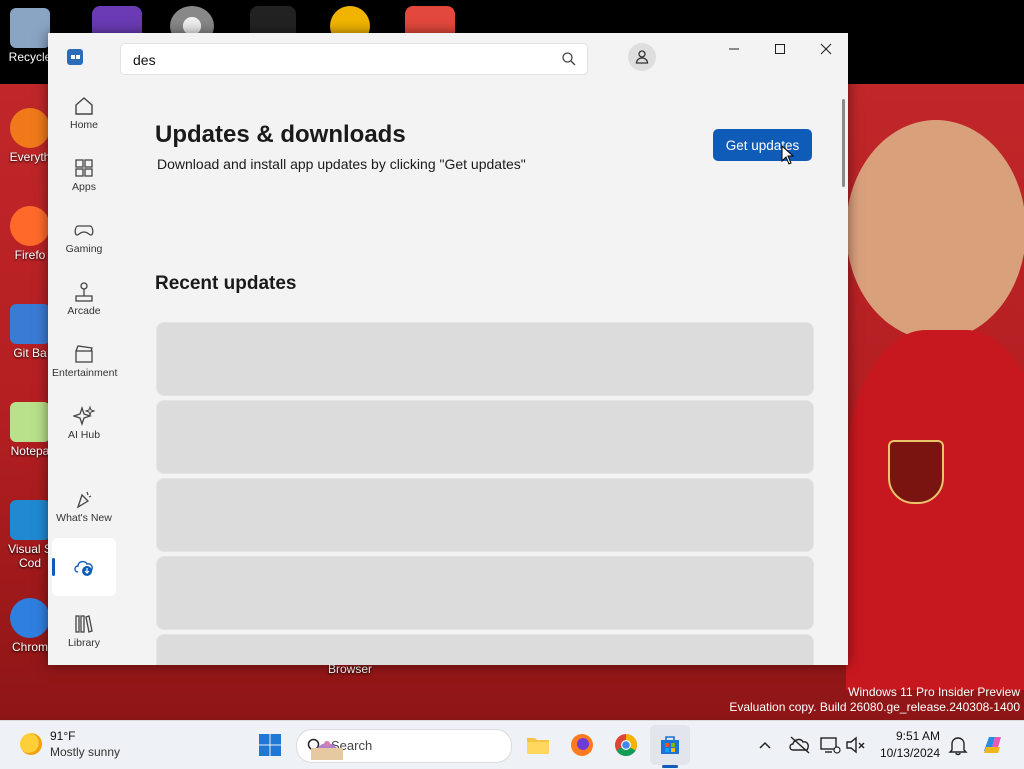 The image size is (1024, 769). I want to click on sidebar-item-label: Library, so click(84, 643).